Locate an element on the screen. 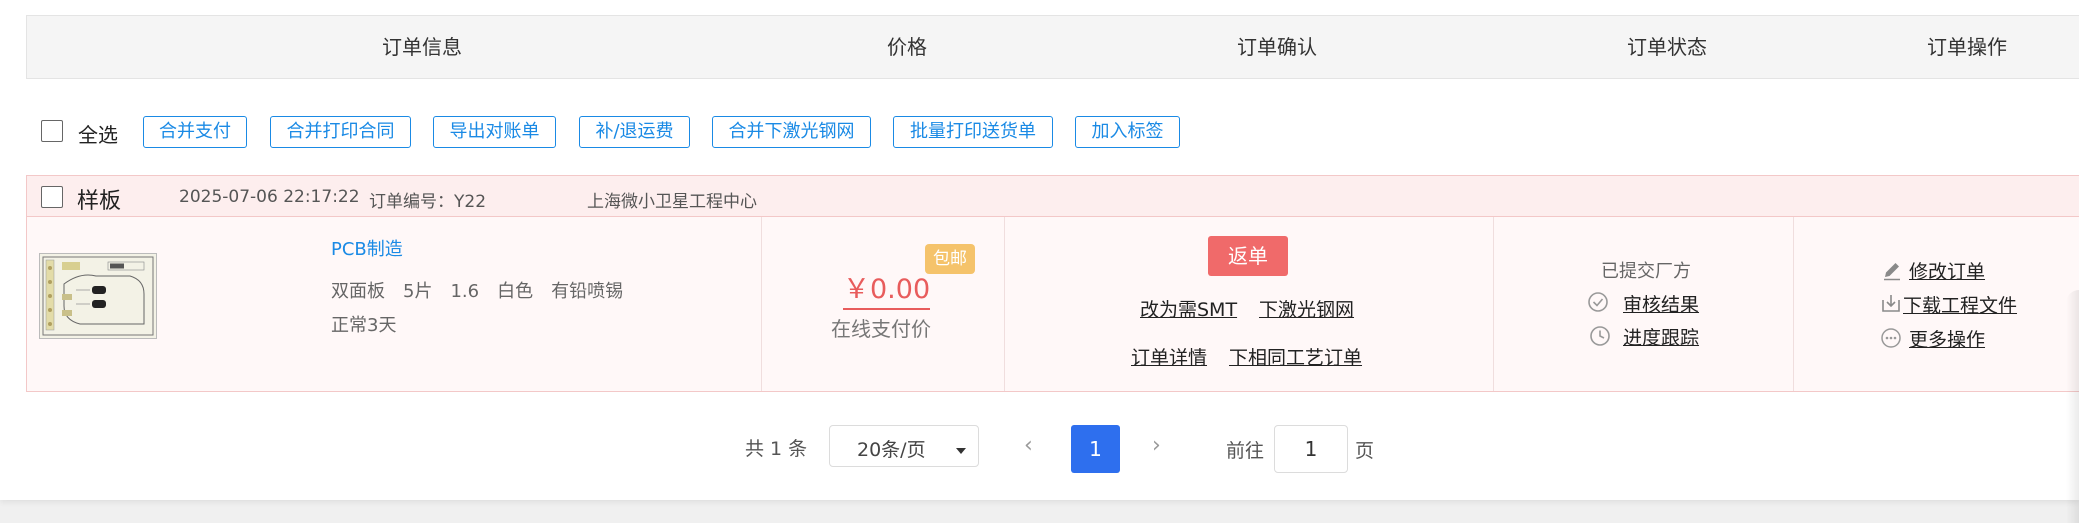 The height and width of the screenshot is (523, 2079). col-header-confirm: 订单确认 is located at coordinates (1277, 47).